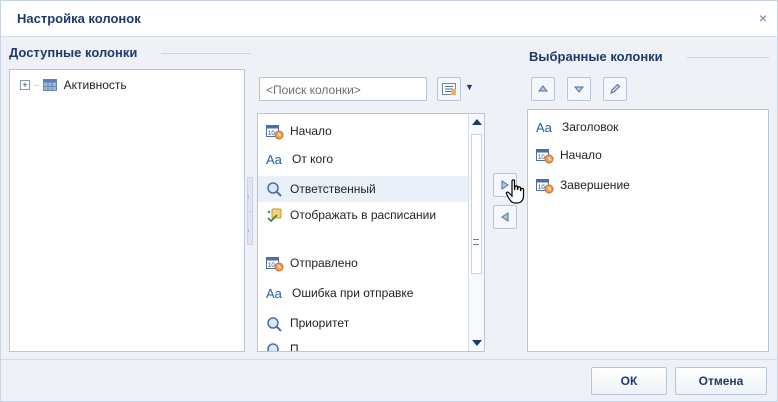 The width and height of the screenshot is (778, 402). I want to click on scroll-down-icon, so click(477, 343).